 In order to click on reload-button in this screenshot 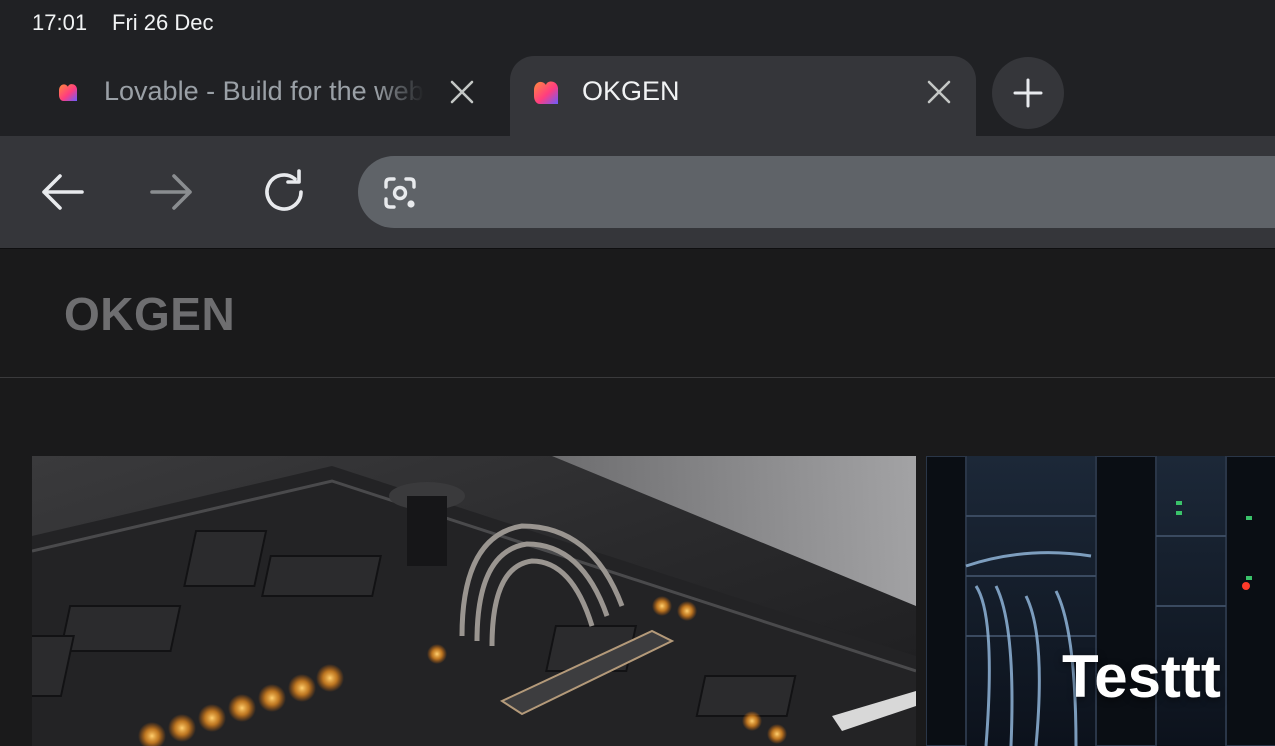, I will do `click(284, 192)`.